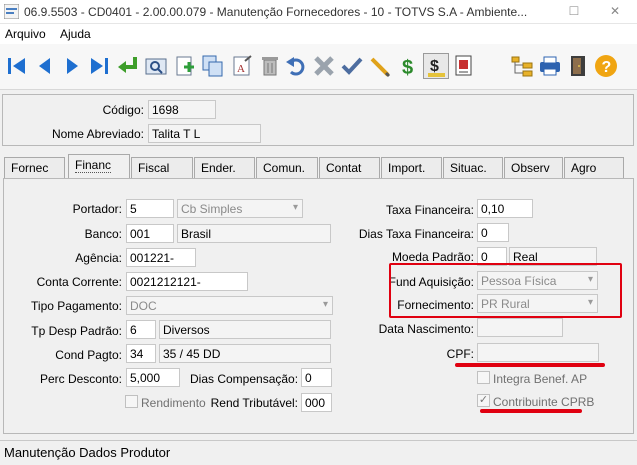 This screenshot has width=637, height=465. What do you see at coordinates (88, 355) in the screenshot?
I see `cond-pagto-label: Cond Pagto:` at bounding box center [88, 355].